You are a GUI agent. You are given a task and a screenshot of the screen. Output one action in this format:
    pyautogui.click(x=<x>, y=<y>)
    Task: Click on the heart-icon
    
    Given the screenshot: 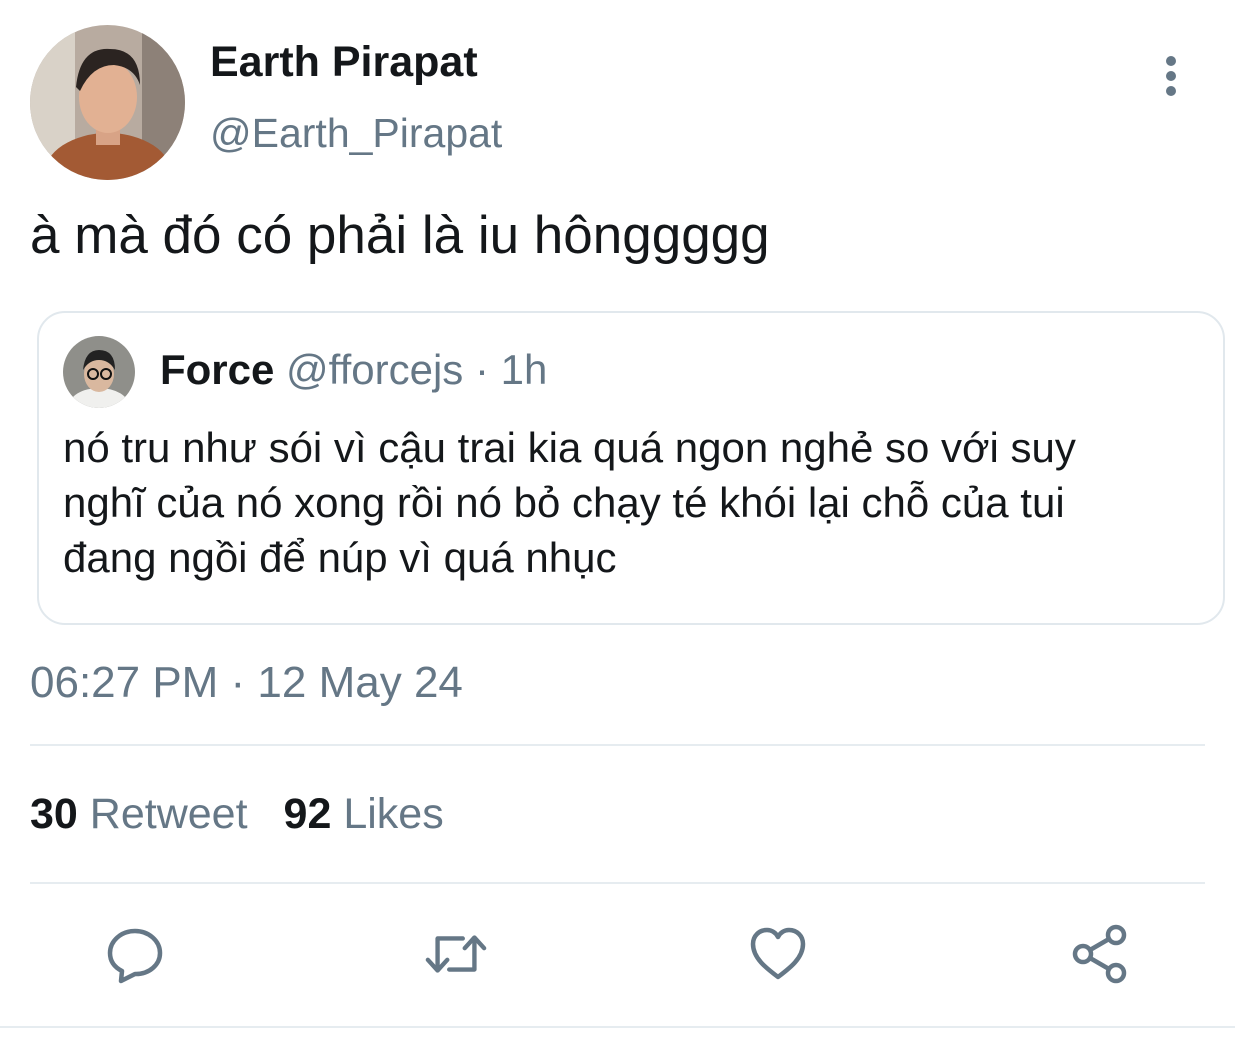 What is the action you would take?
    pyautogui.click(x=778, y=953)
    